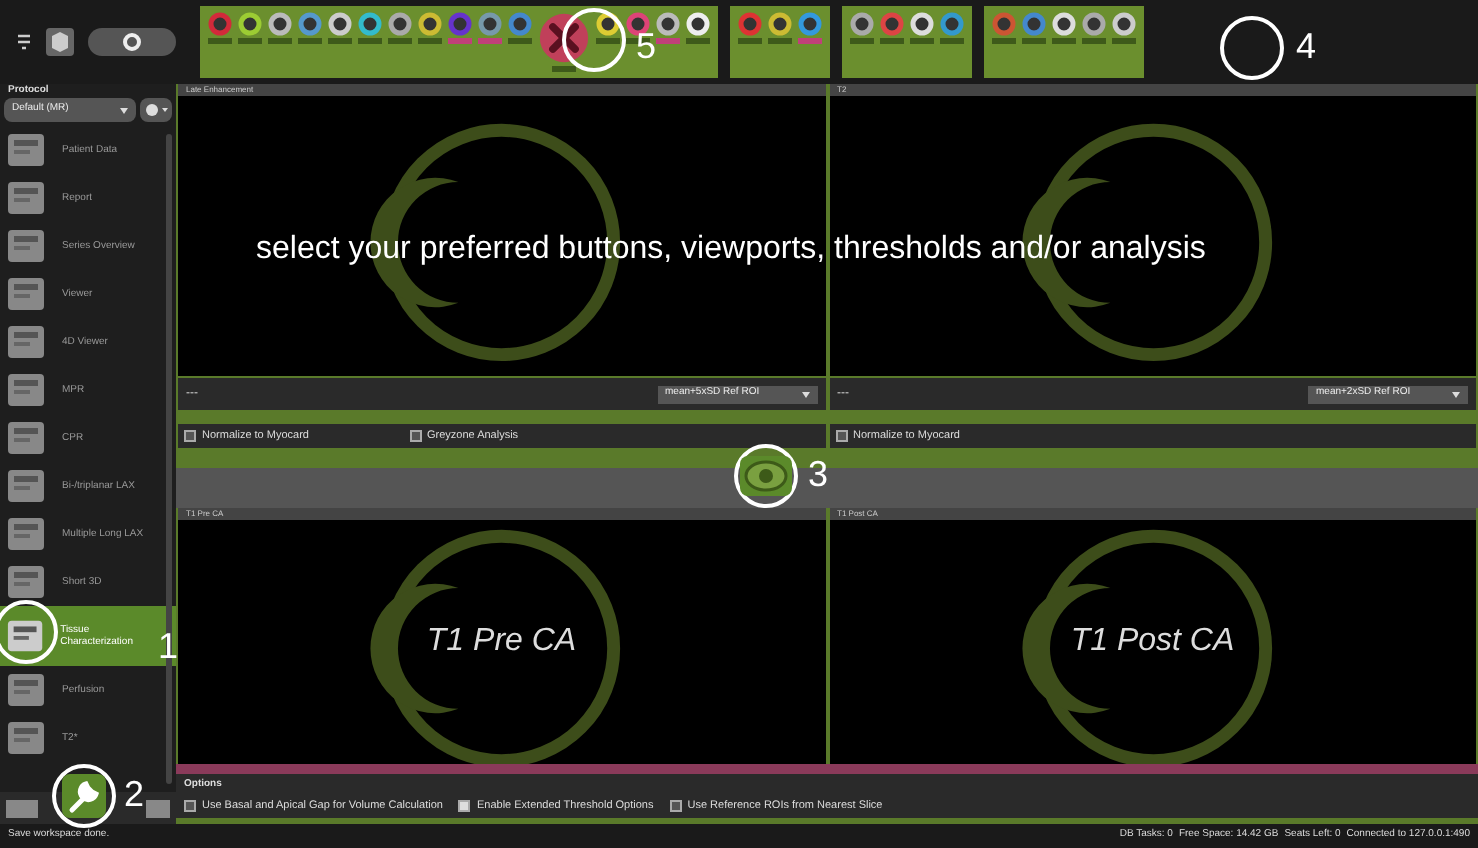 The width and height of the screenshot is (1478, 848). I want to click on instruction-text: select your preferred buttons, viewports, thresholds and/or analysis, so click(731, 250).